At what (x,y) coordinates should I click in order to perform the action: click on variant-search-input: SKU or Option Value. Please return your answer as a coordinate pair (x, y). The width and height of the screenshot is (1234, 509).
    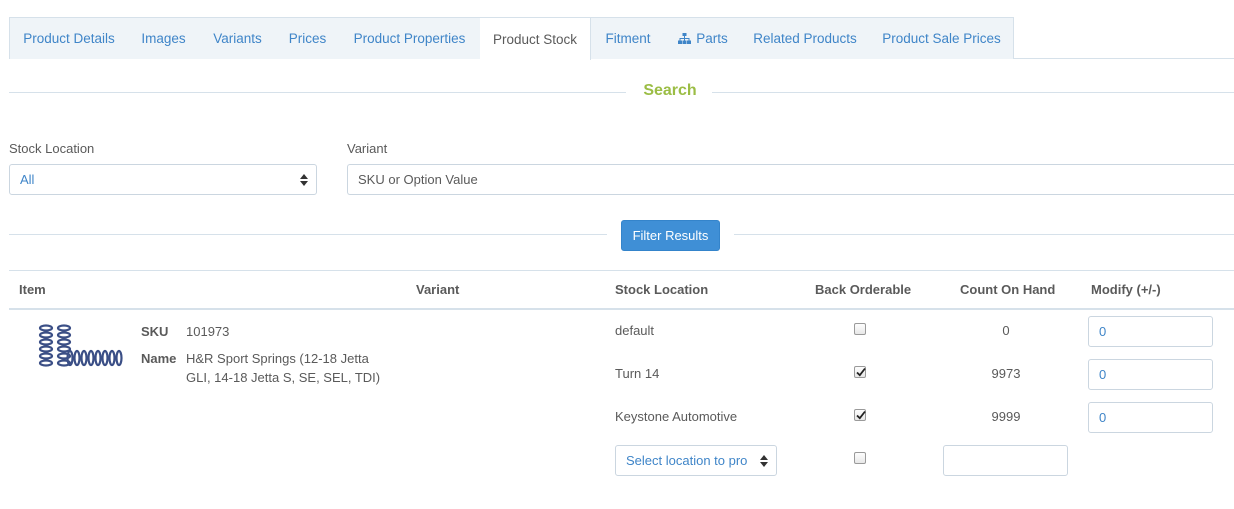
    Looking at the image, I should click on (790, 179).